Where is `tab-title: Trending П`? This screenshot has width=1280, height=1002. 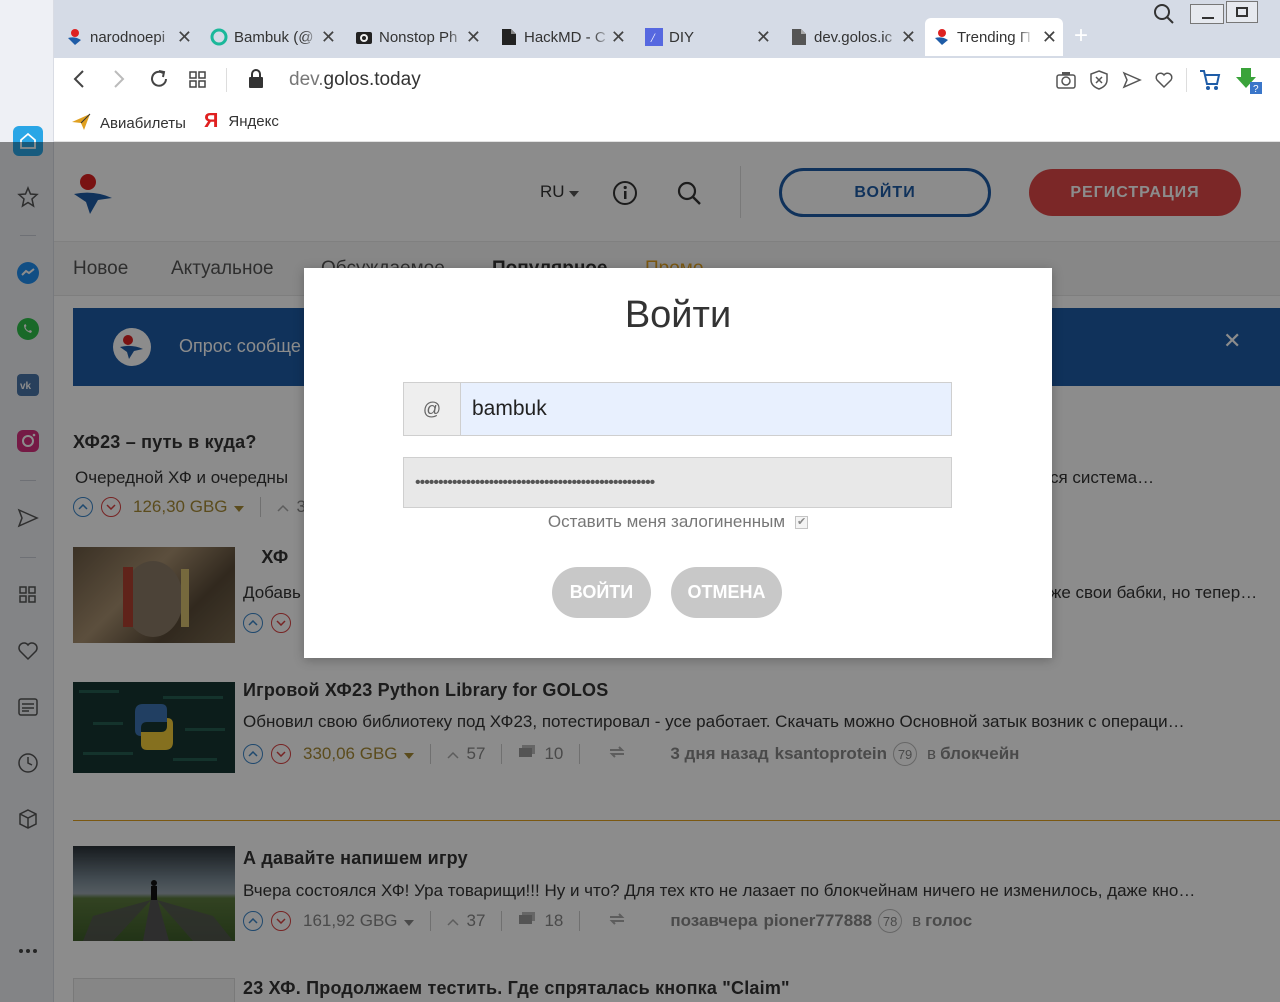 tab-title: Trending П is located at coordinates (994, 37).